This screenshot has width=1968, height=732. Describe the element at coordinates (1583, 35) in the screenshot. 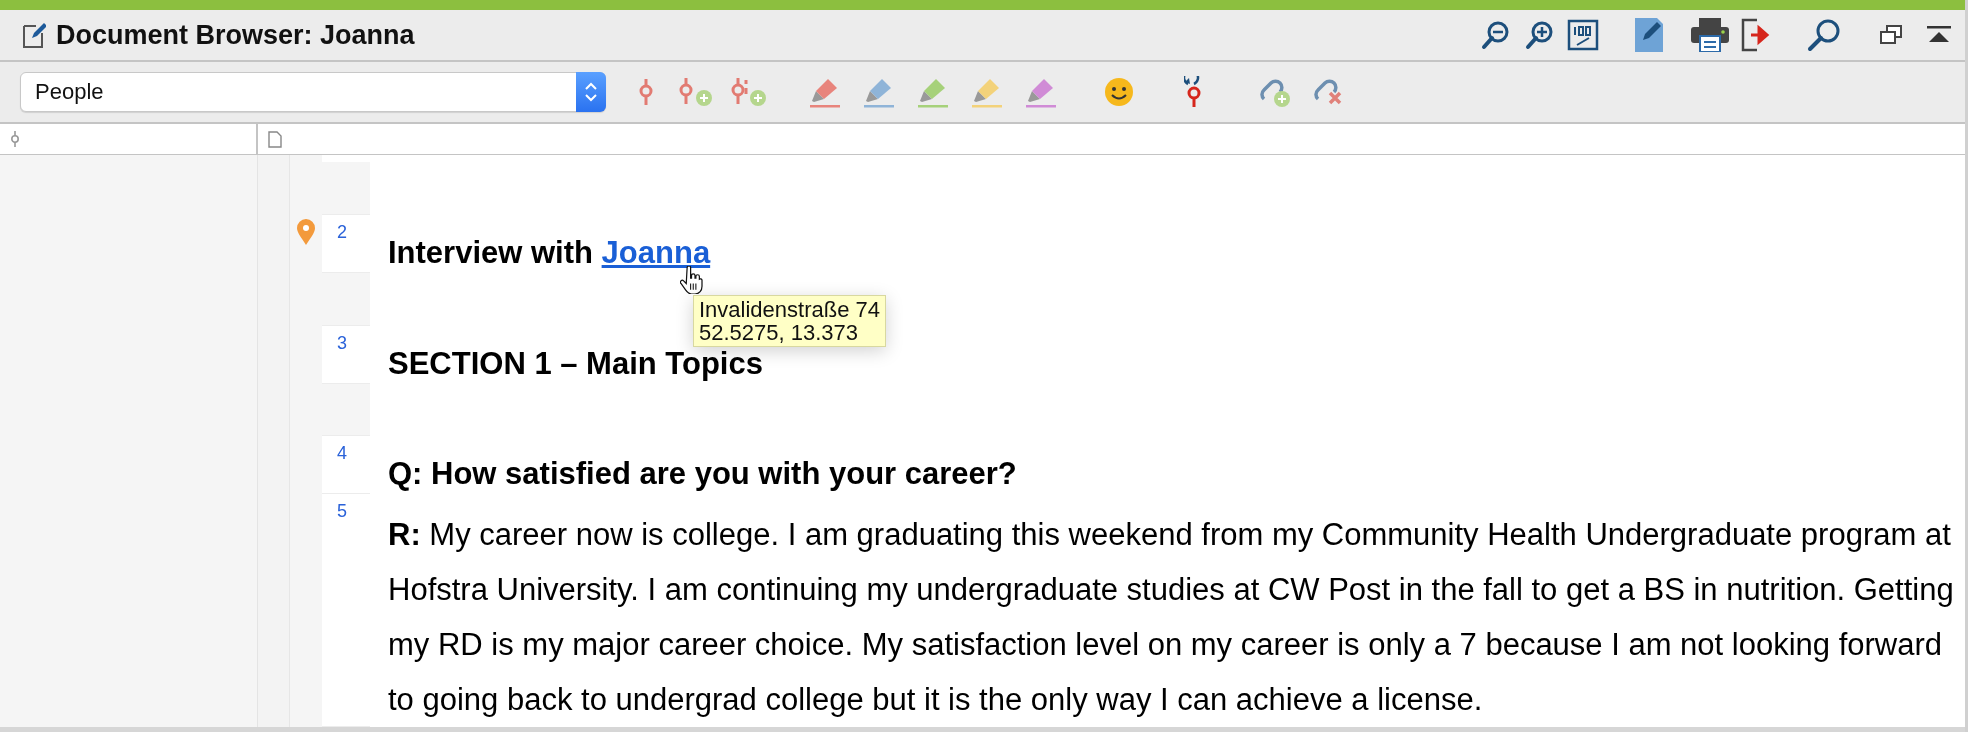

I see `zoom-reset-icon` at that location.